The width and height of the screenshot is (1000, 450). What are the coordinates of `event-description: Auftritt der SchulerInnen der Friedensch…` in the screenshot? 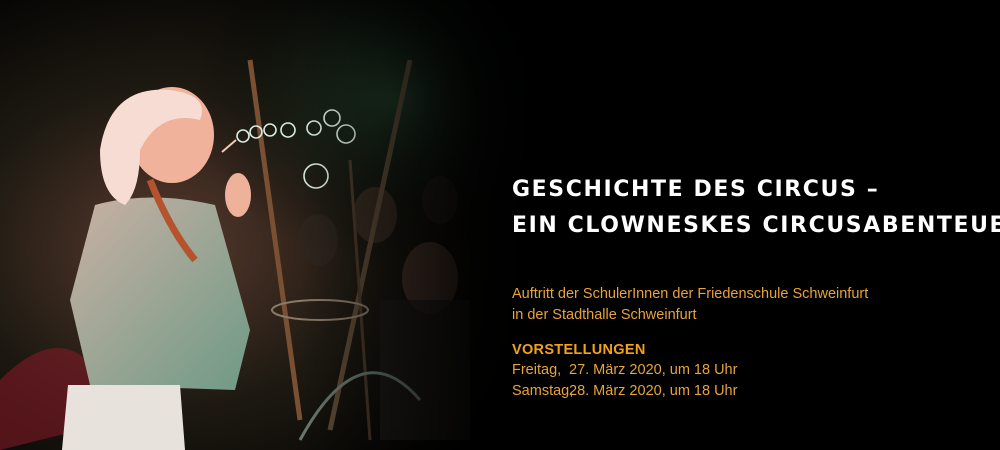 It's located at (747, 305).